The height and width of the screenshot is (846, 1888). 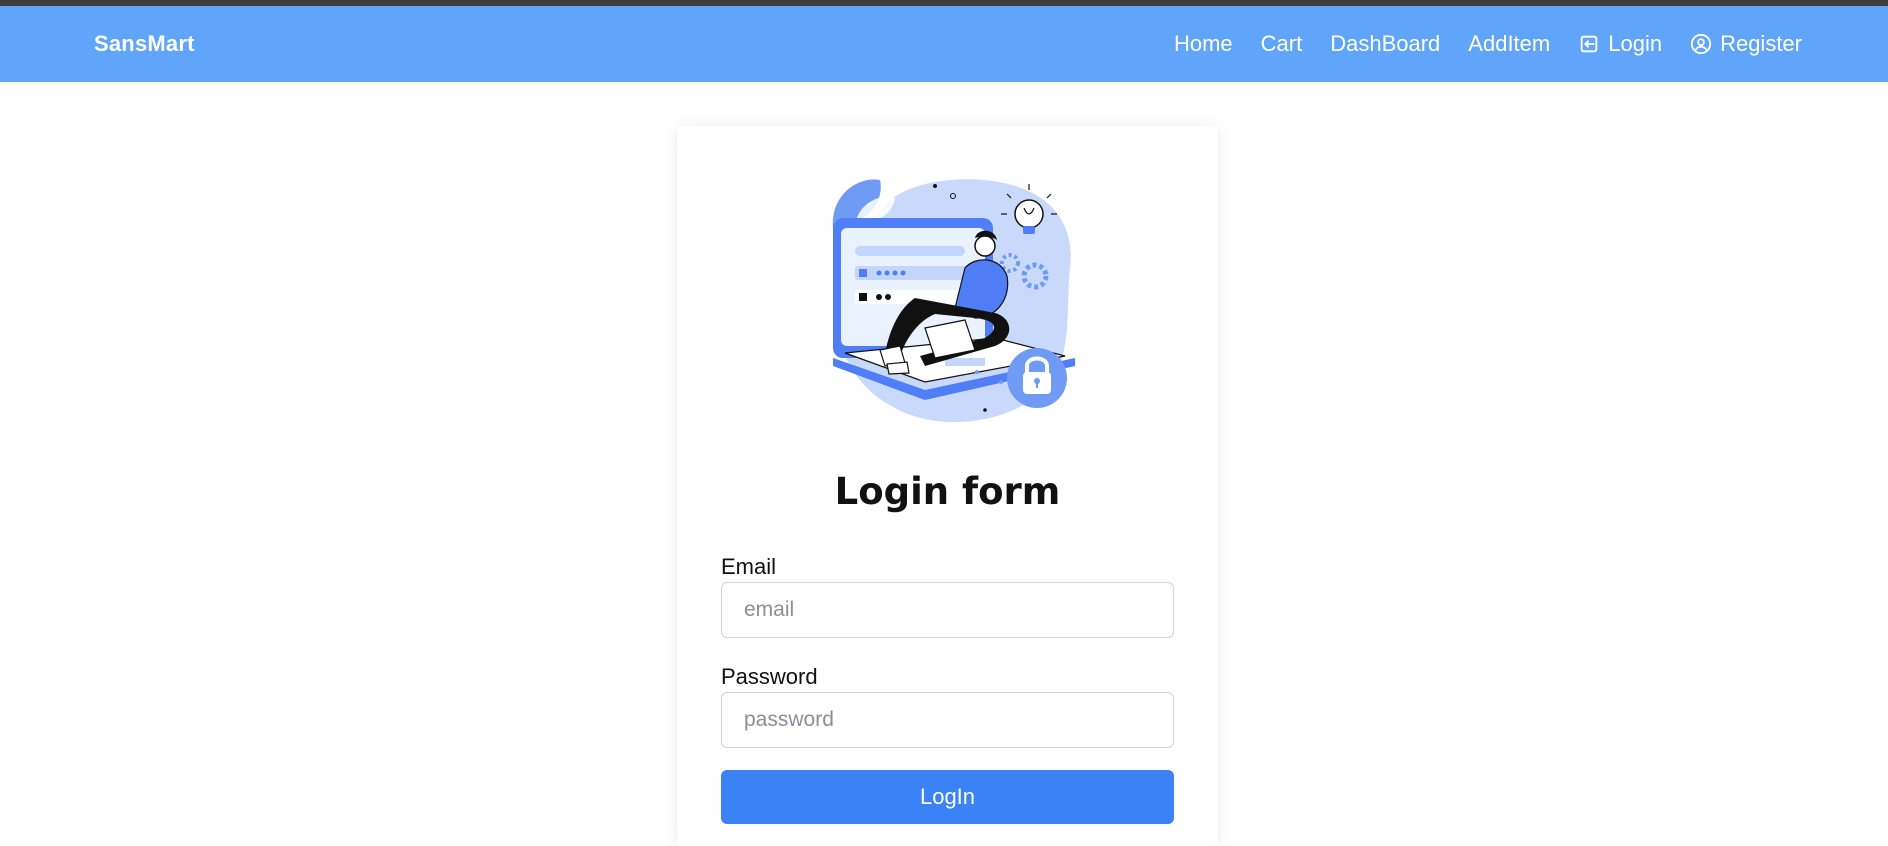 I want to click on login-illustration, so click(x=951, y=296).